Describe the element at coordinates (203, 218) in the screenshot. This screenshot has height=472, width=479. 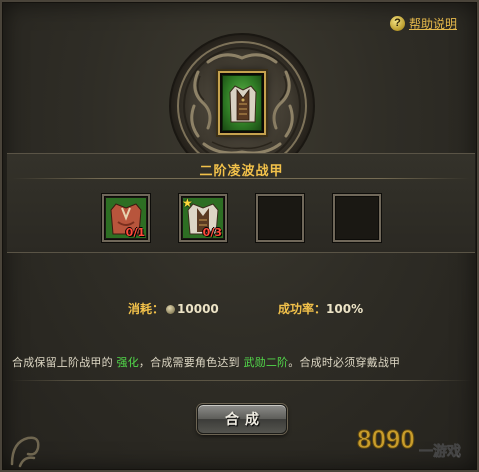
I see `material-slot-2: ★ 0/3` at that location.